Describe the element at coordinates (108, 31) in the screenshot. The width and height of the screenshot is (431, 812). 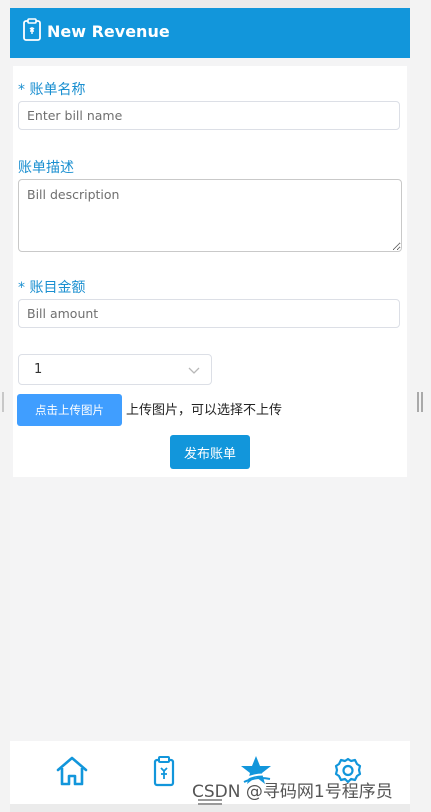
I see `page-title: New Revenue` at that location.